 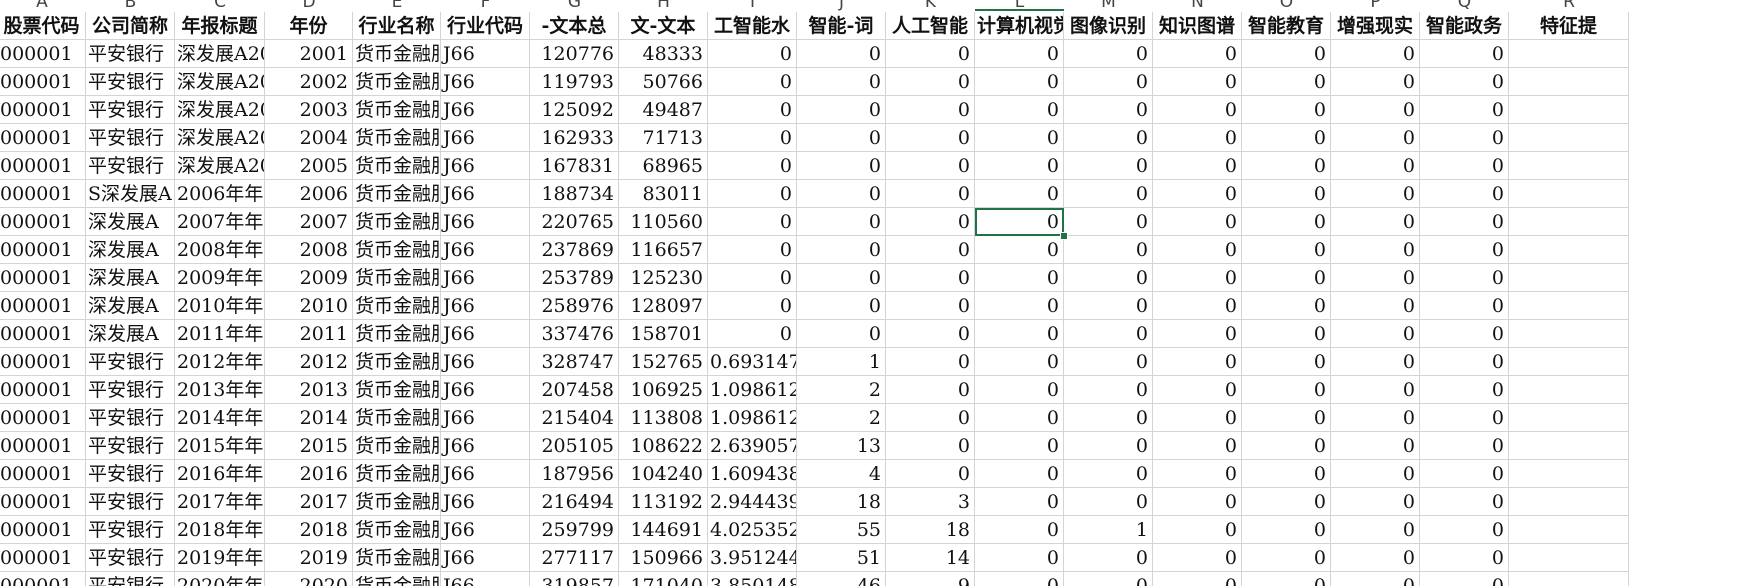 I want to click on table-cell: 83011, so click(x=663, y=194).